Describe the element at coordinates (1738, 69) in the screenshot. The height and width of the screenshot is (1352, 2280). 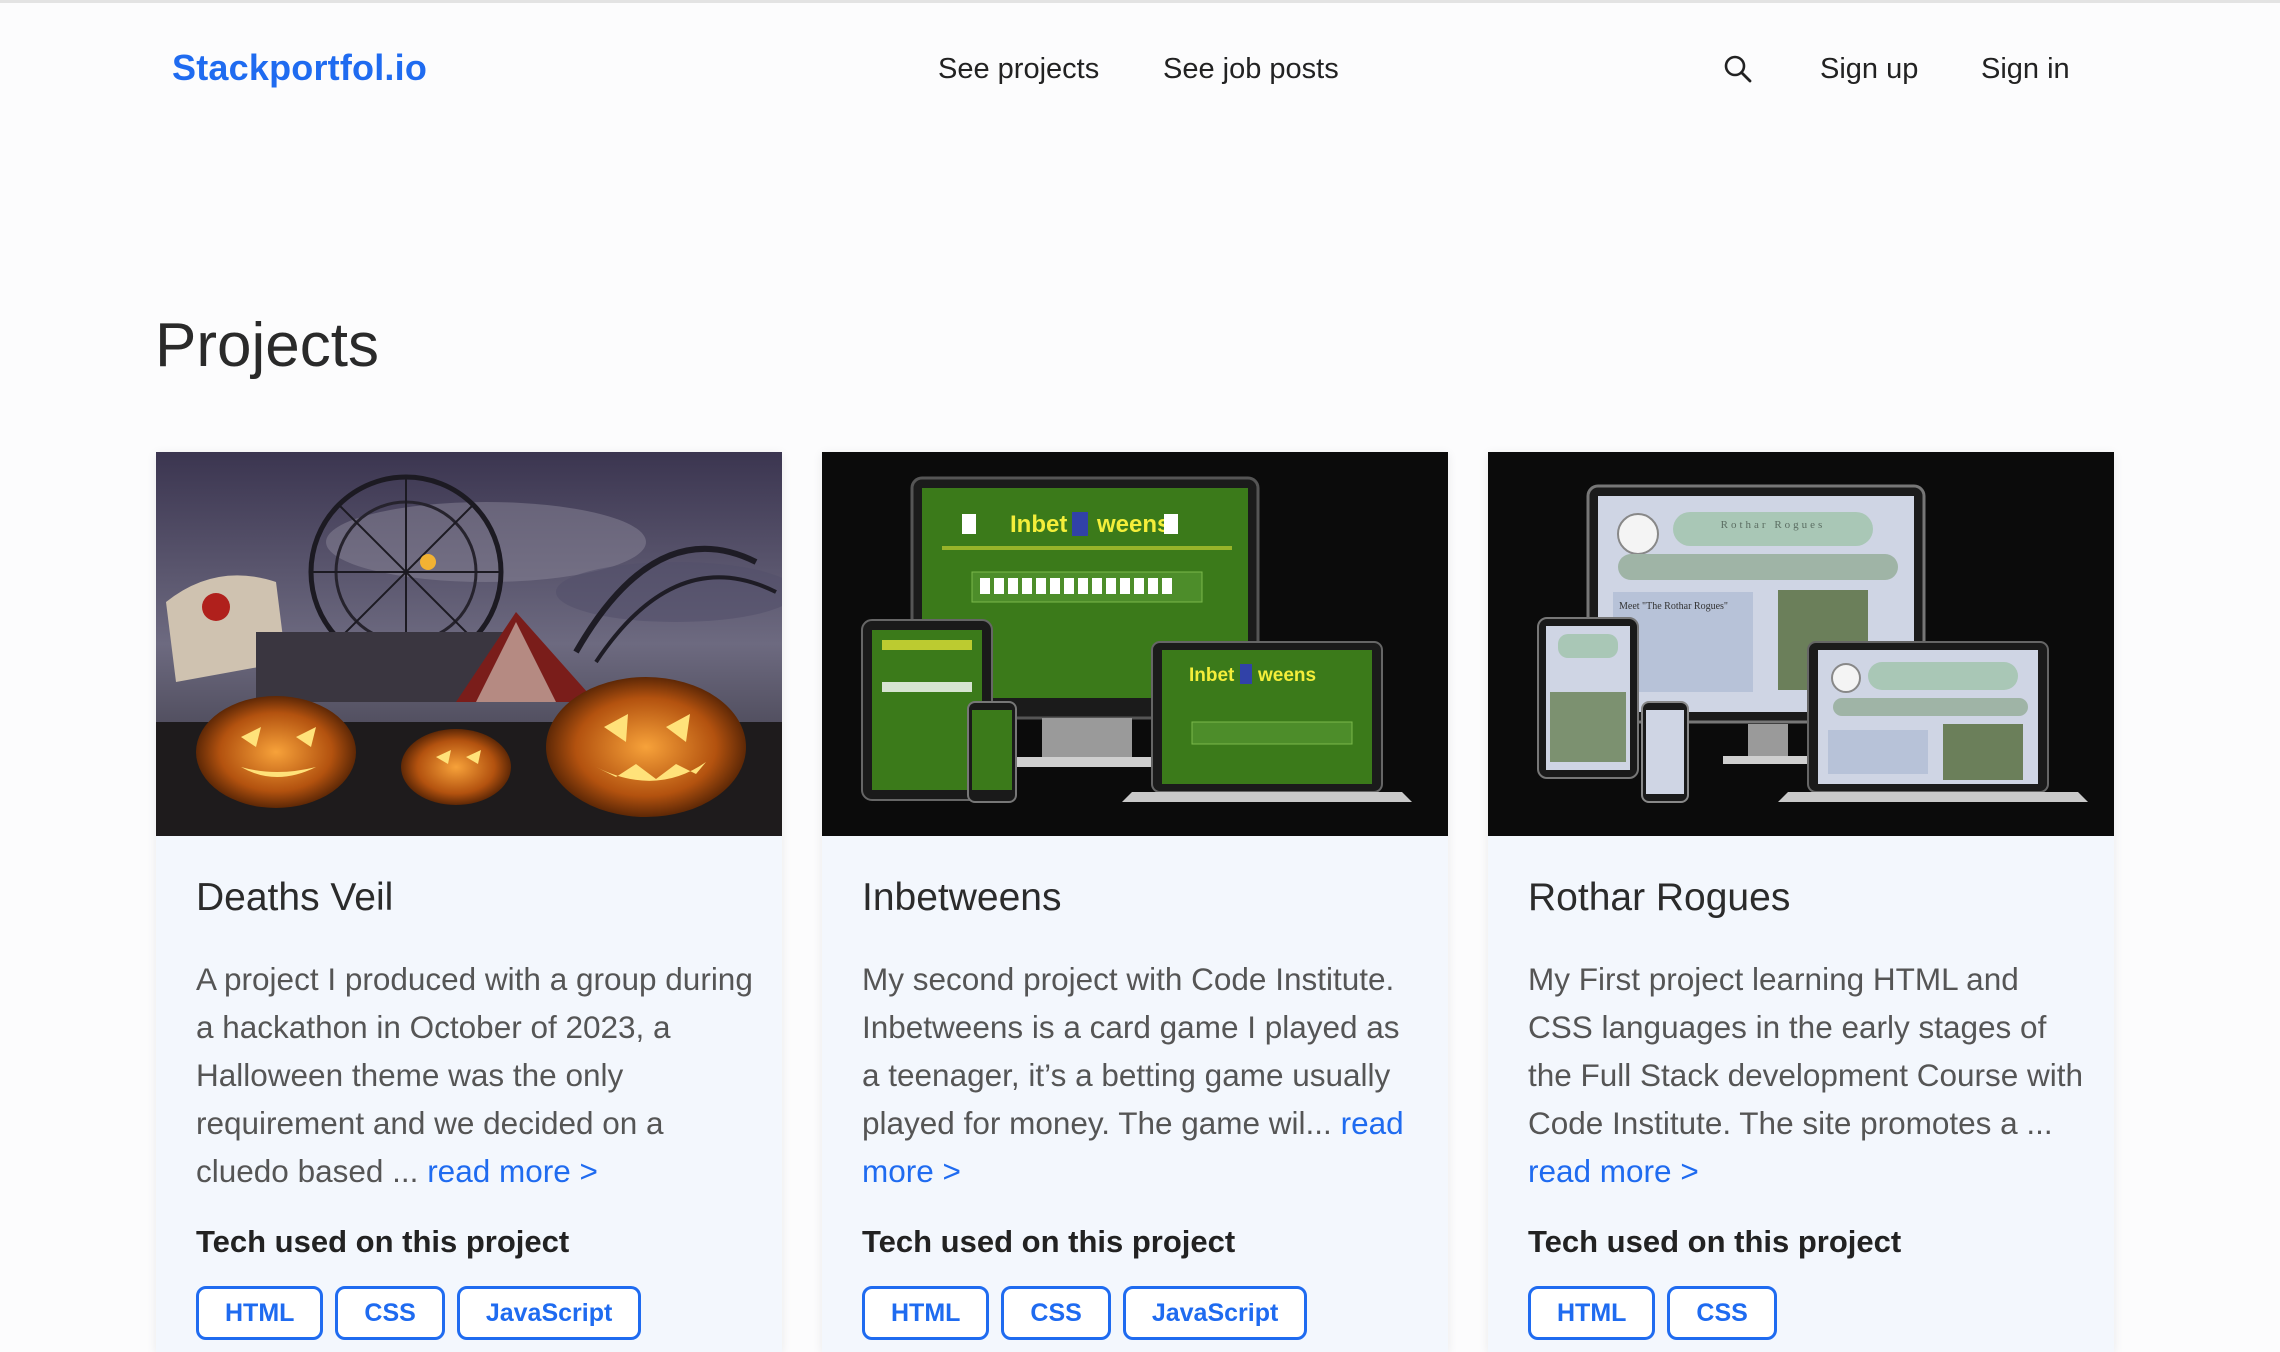
I see `search-icon` at that location.